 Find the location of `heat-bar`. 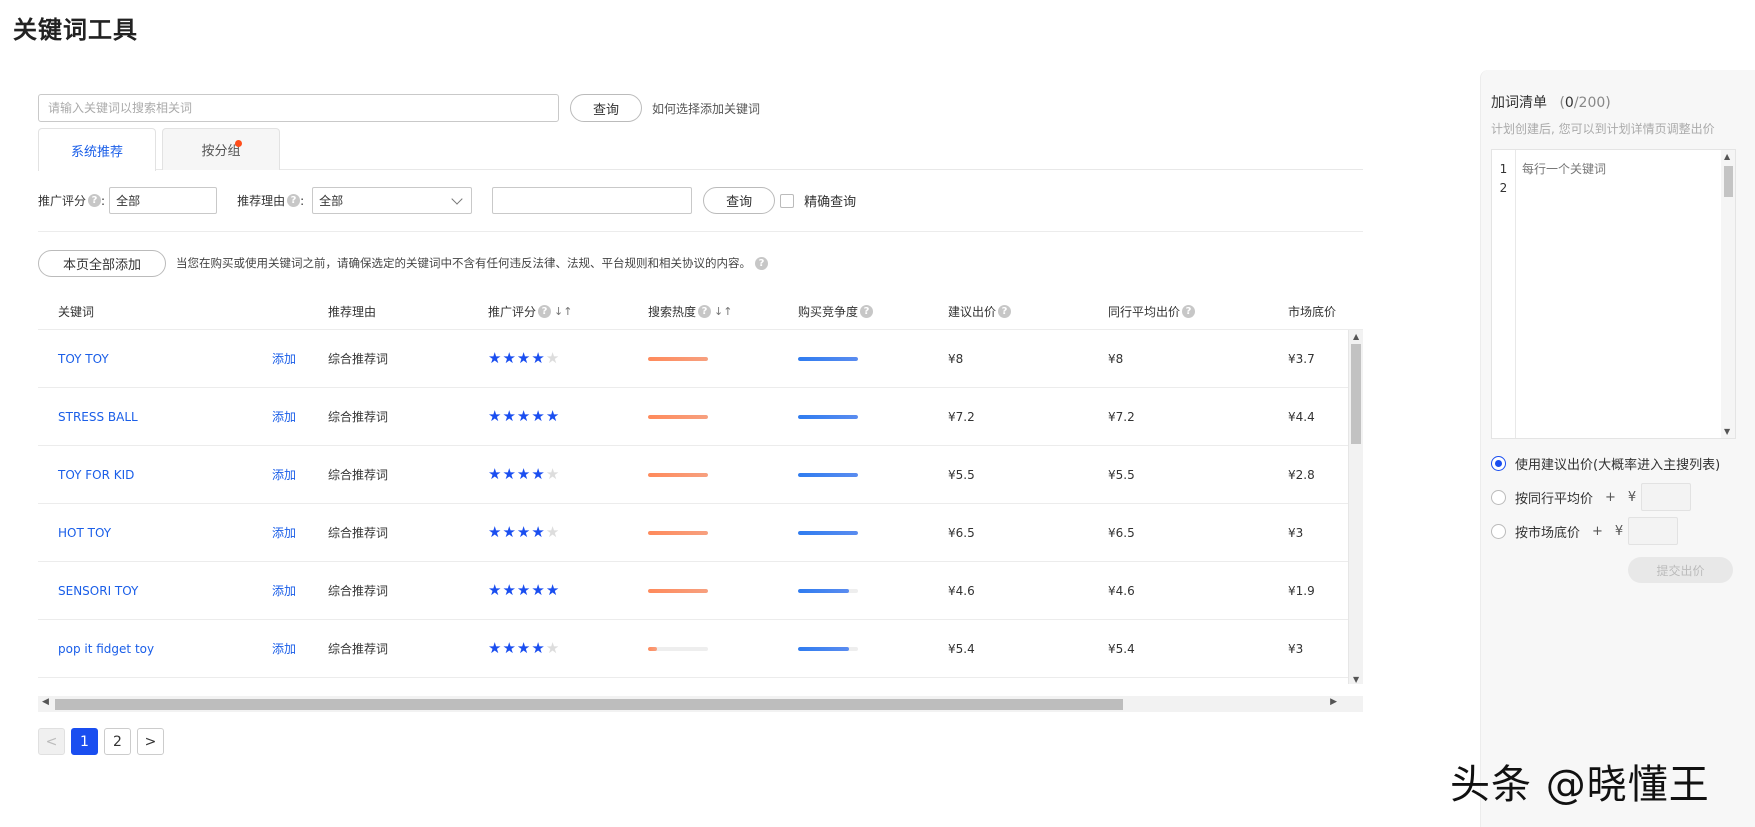

heat-bar is located at coordinates (678, 590).